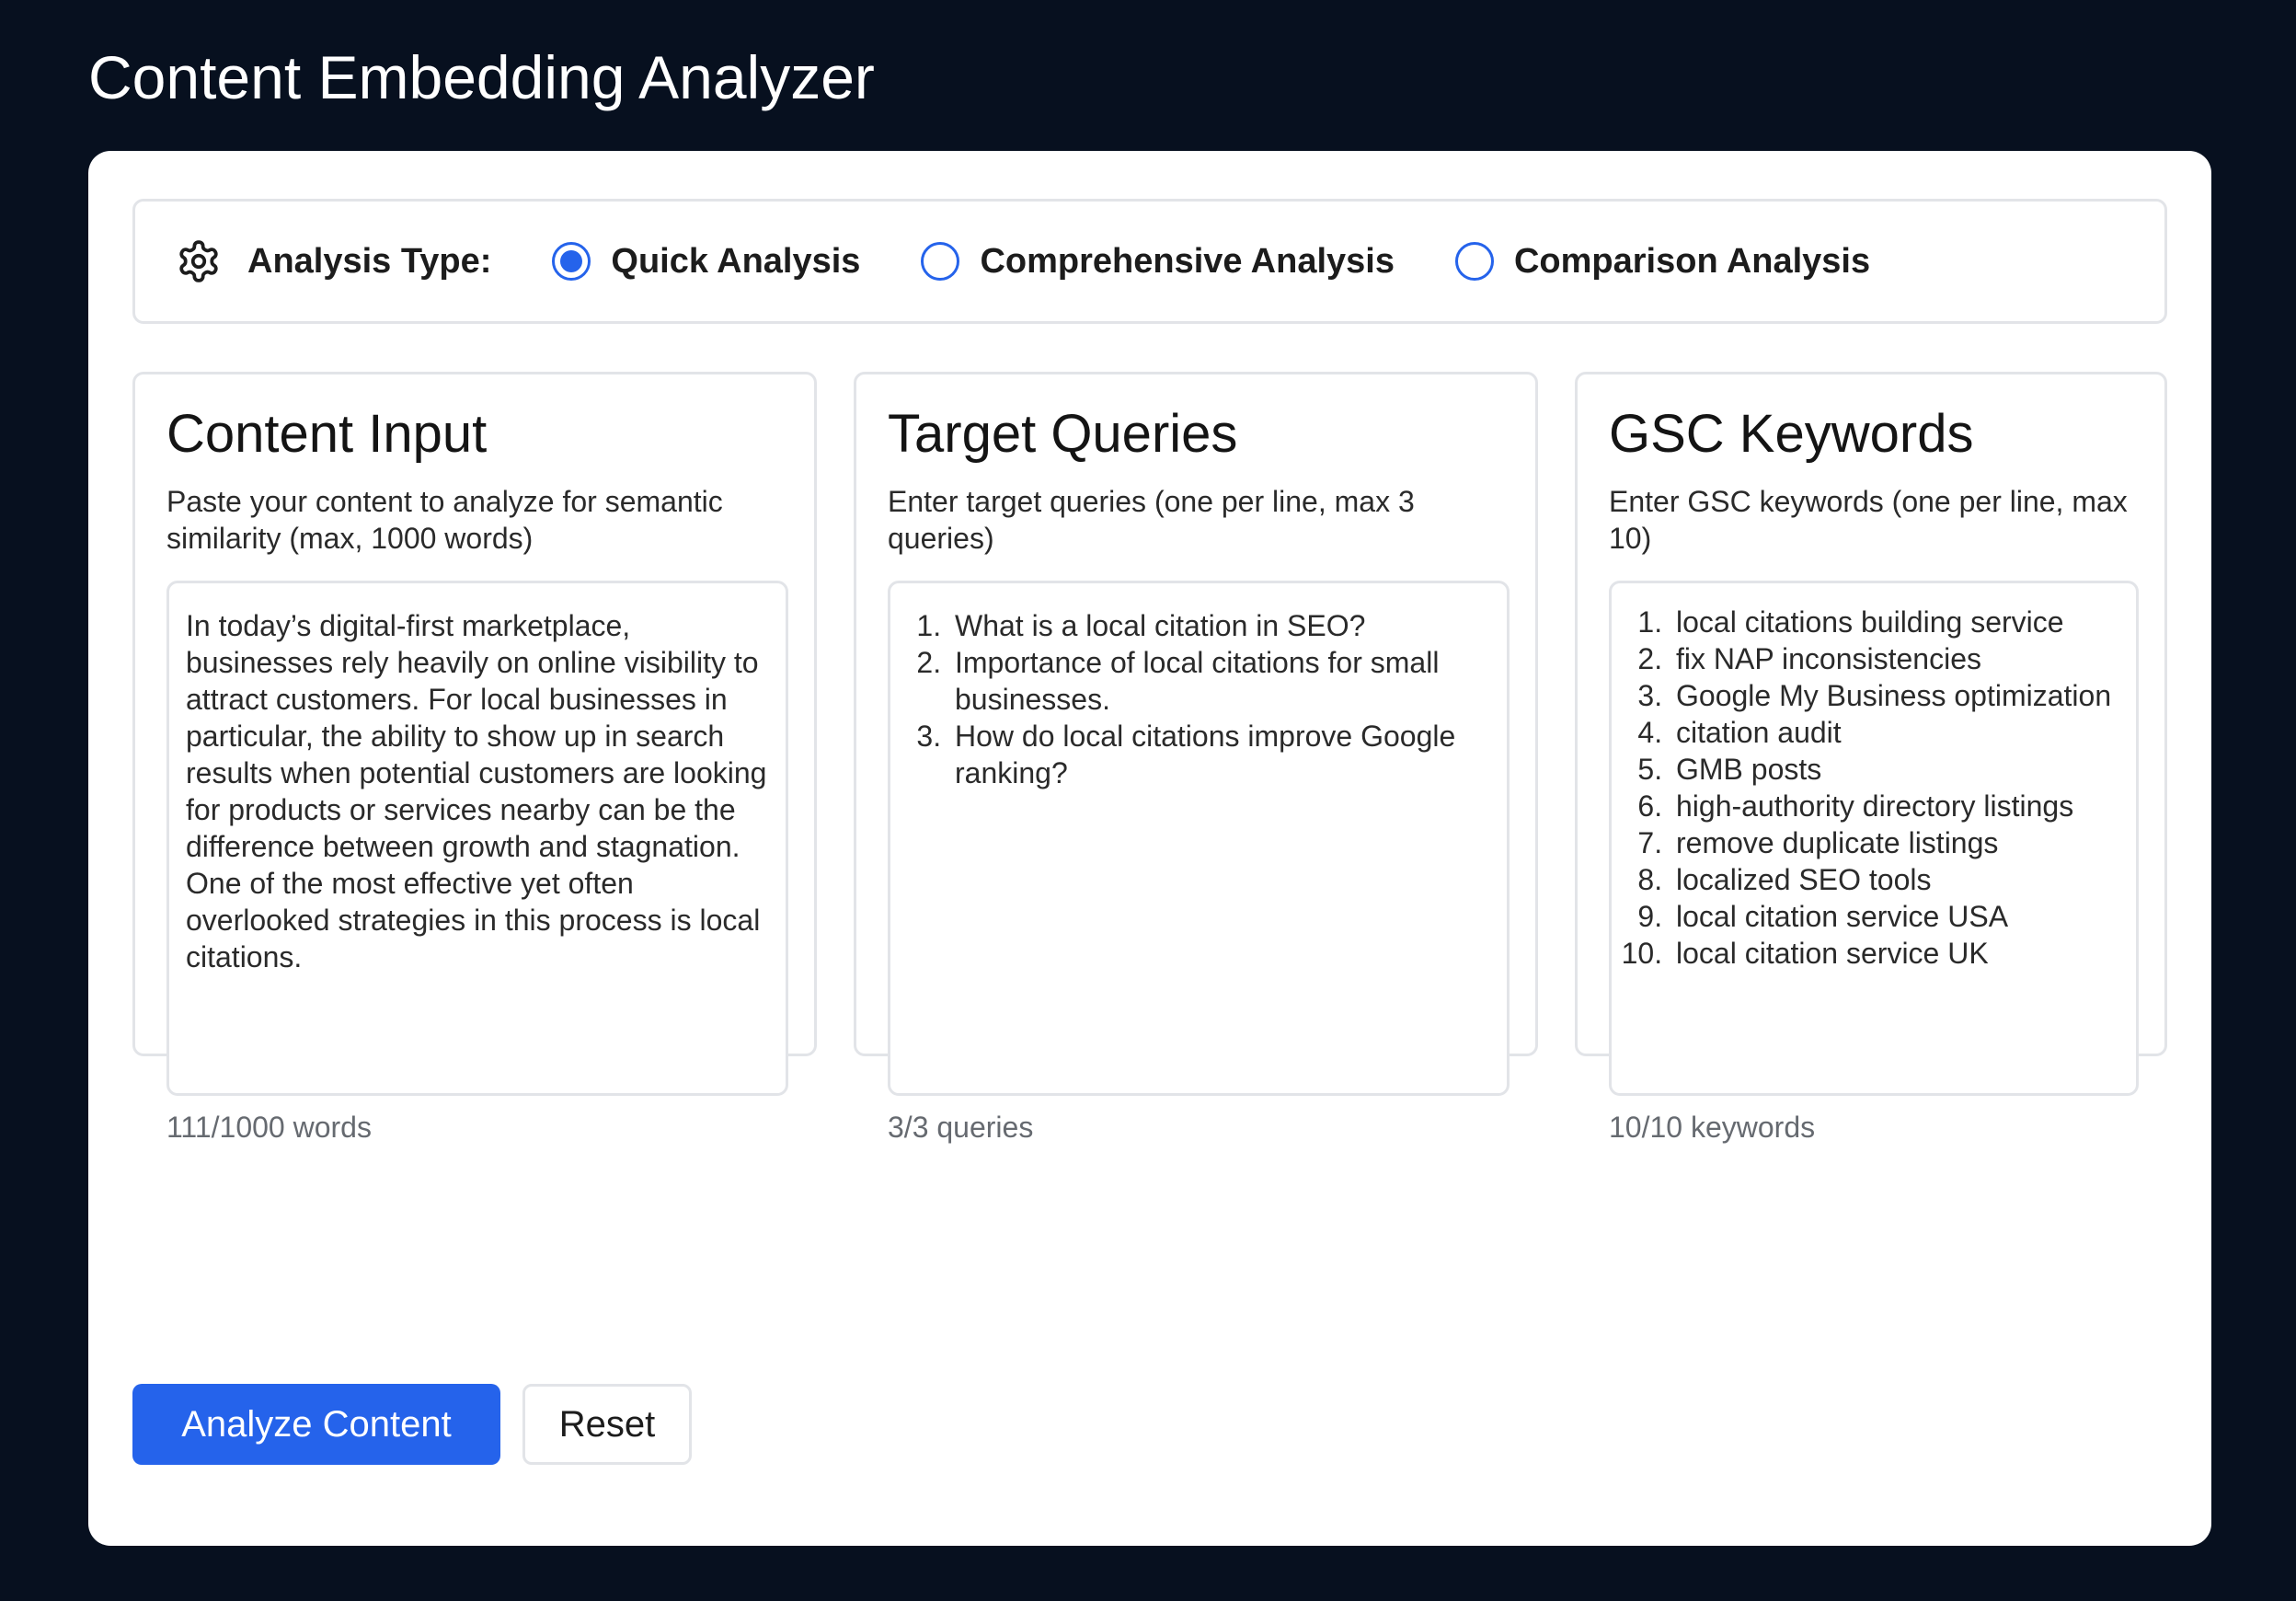 This screenshot has height=1601, width=2296. What do you see at coordinates (1063, 434) in the screenshot?
I see `panel-title: Target Queries` at bounding box center [1063, 434].